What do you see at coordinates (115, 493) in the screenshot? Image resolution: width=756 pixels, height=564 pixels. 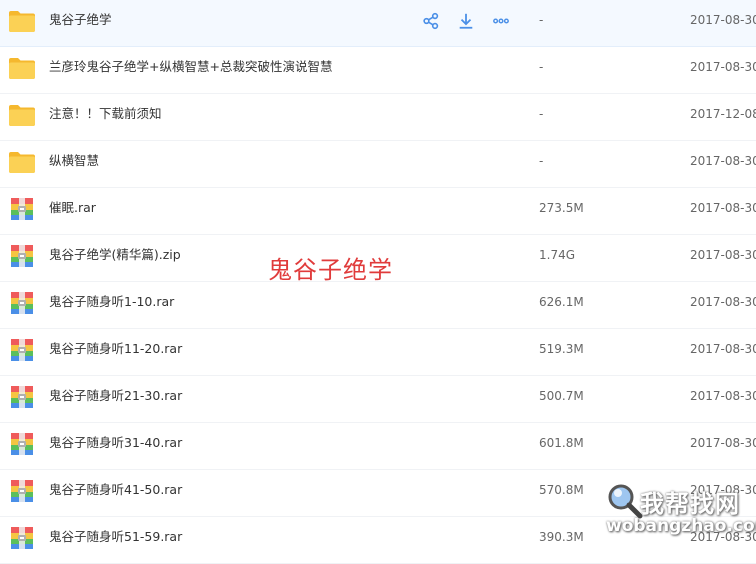 I see `file-name: 鬼谷子随身听41-50.rar` at bounding box center [115, 493].